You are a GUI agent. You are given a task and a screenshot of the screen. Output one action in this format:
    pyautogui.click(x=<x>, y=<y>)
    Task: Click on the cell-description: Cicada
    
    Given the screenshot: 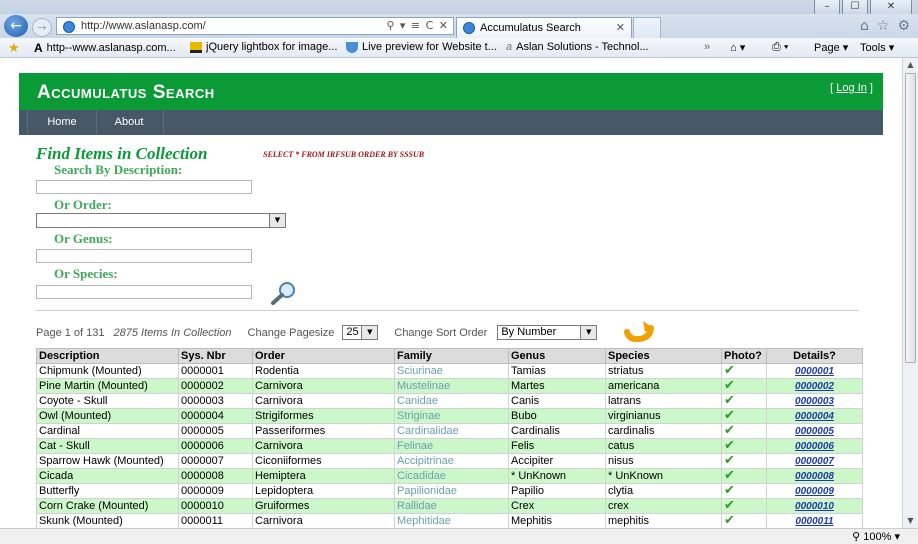 What is the action you would take?
    pyautogui.click(x=107, y=476)
    